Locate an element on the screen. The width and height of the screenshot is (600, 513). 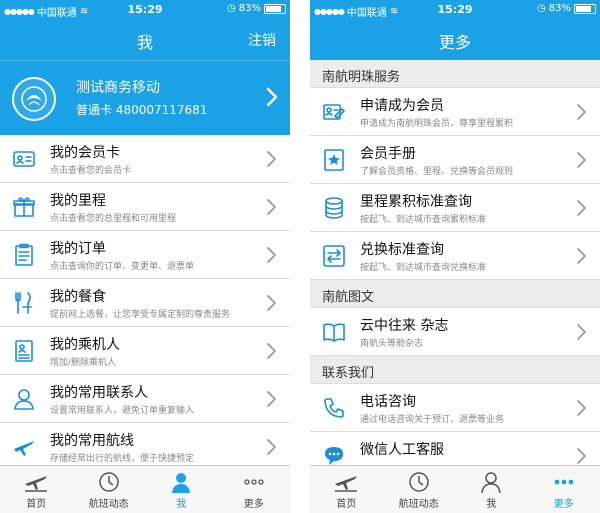
list-item-orders: 我的订单 点击查询你的订单、变更单、退票单 is located at coordinates (145, 255).